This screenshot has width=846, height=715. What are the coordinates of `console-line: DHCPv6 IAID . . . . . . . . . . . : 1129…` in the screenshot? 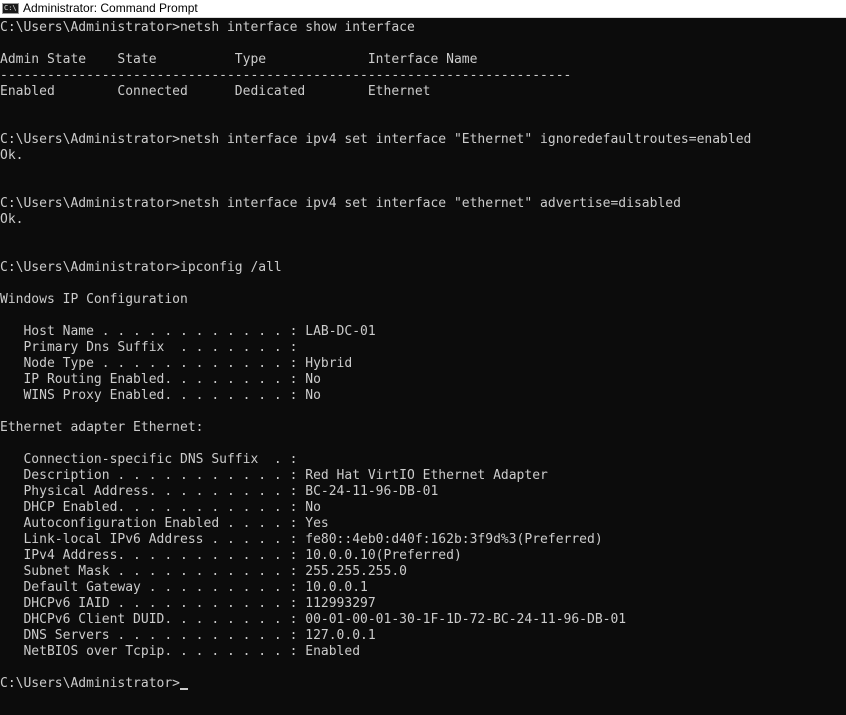 It's located at (188, 603).